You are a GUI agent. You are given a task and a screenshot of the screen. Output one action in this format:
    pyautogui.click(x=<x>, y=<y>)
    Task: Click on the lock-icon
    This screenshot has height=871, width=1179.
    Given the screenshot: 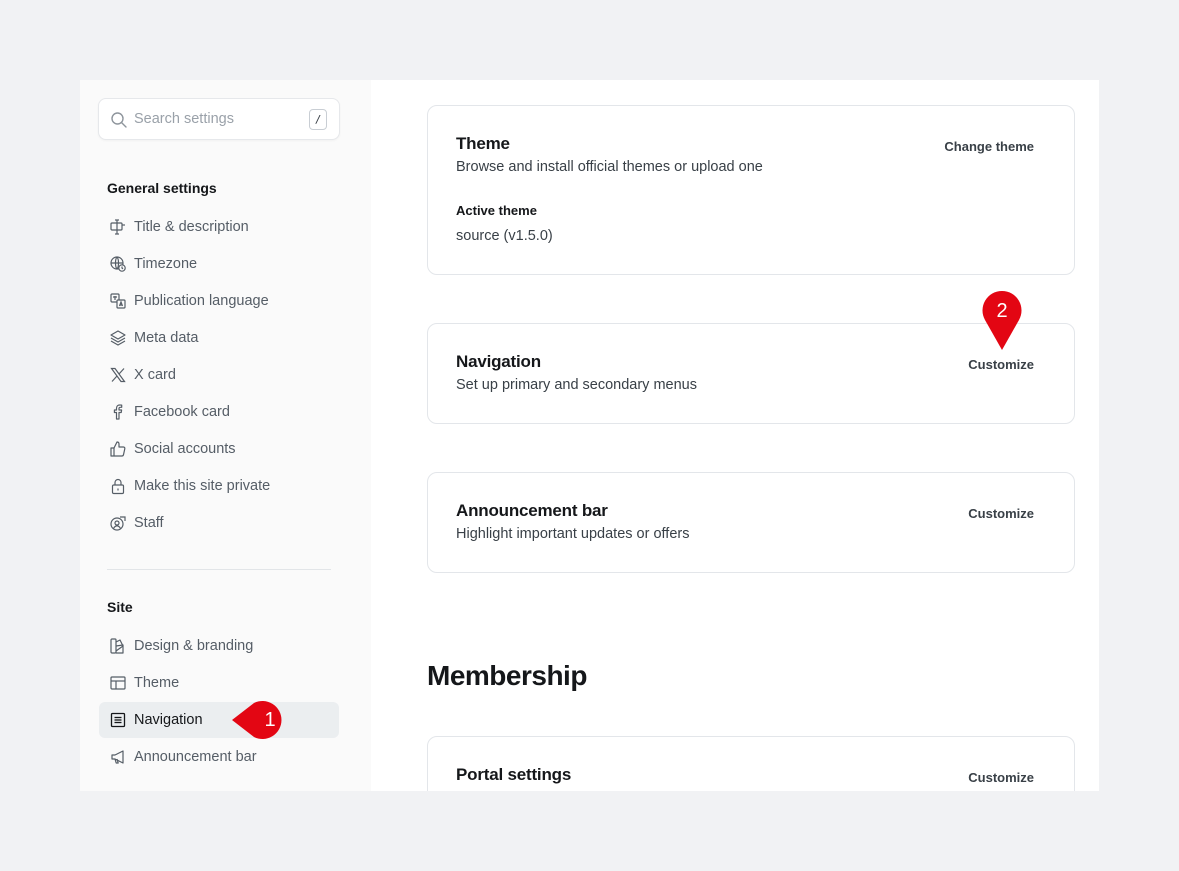 What is the action you would take?
    pyautogui.click(x=118, y=486)
    